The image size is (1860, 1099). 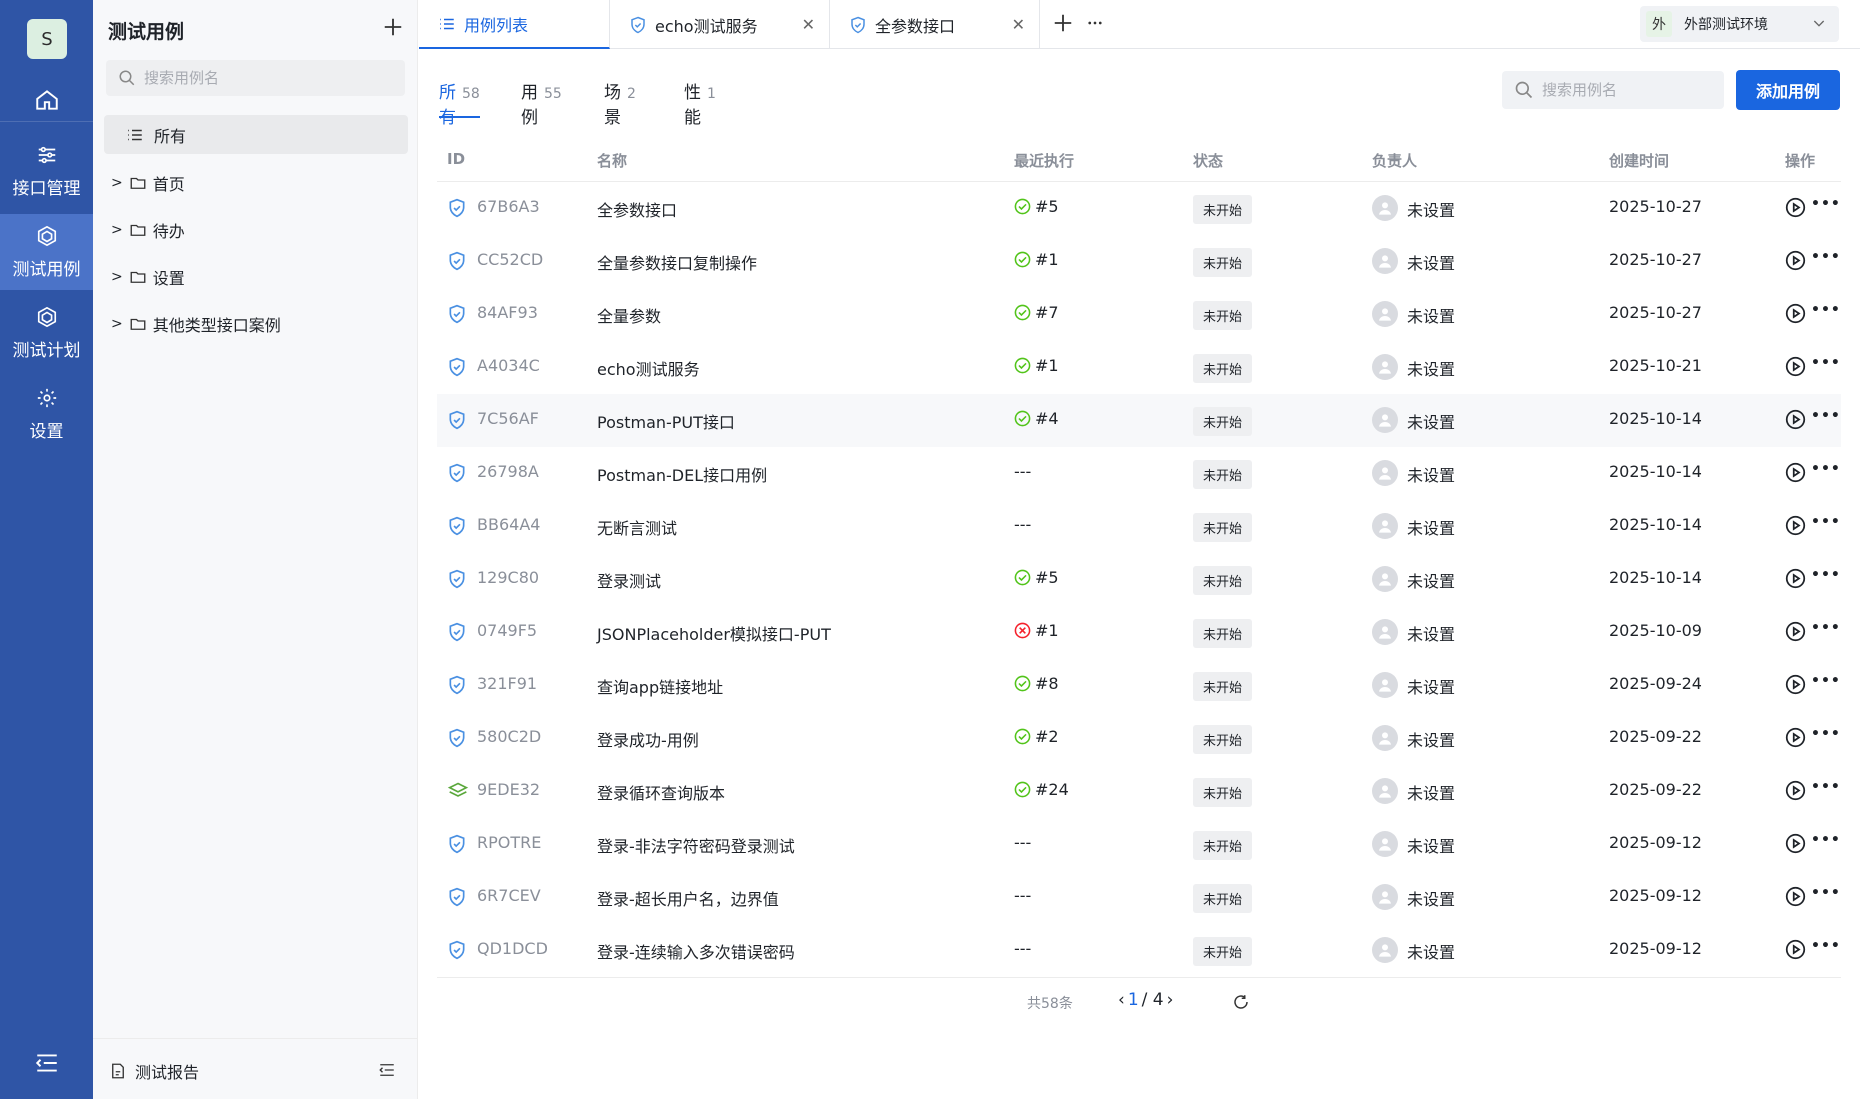 What do you see at coordinates (1139, 314) in the screenshot?
I see `table-row: 84AF93 全量参数 #7 未开始 未设置 2025-10-27 •••` at bounding box center [1139, 314].